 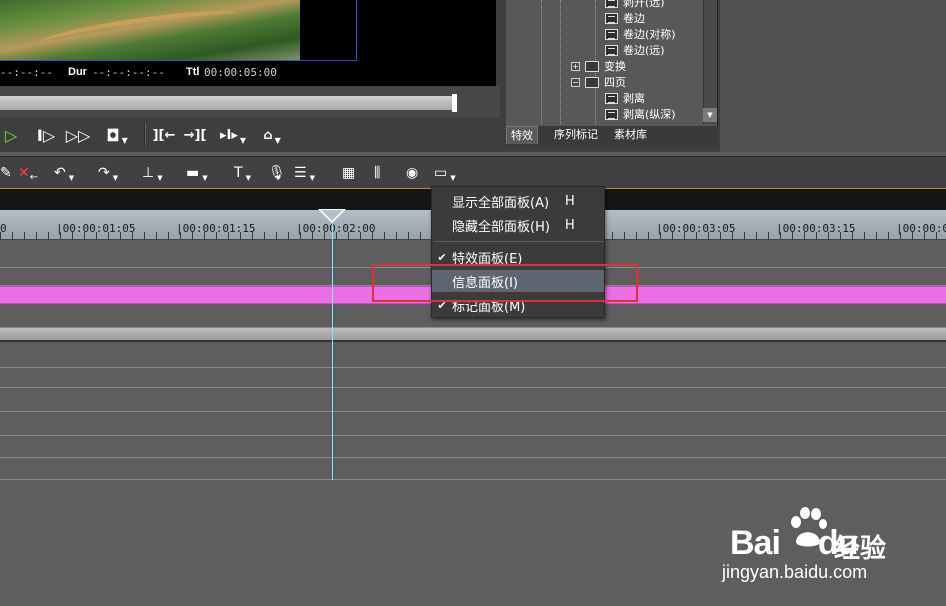 What do you see at coordinates (615, 66) in the screenshot?
I see `tree-item-label: 变换` at bounding box center [615, 66].